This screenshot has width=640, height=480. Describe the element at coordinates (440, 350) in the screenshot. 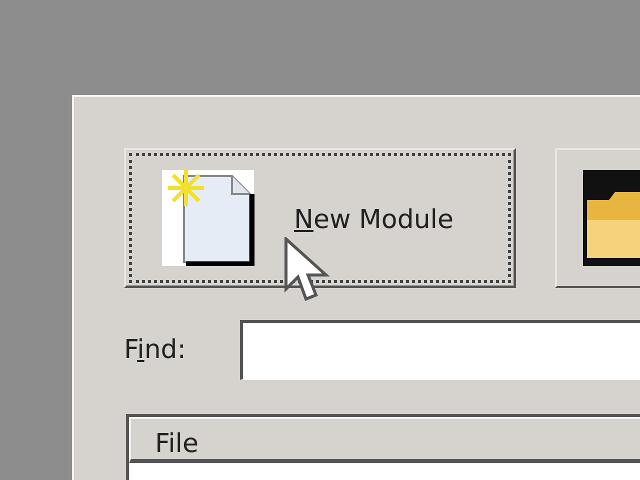

I see `find-field` at that location.